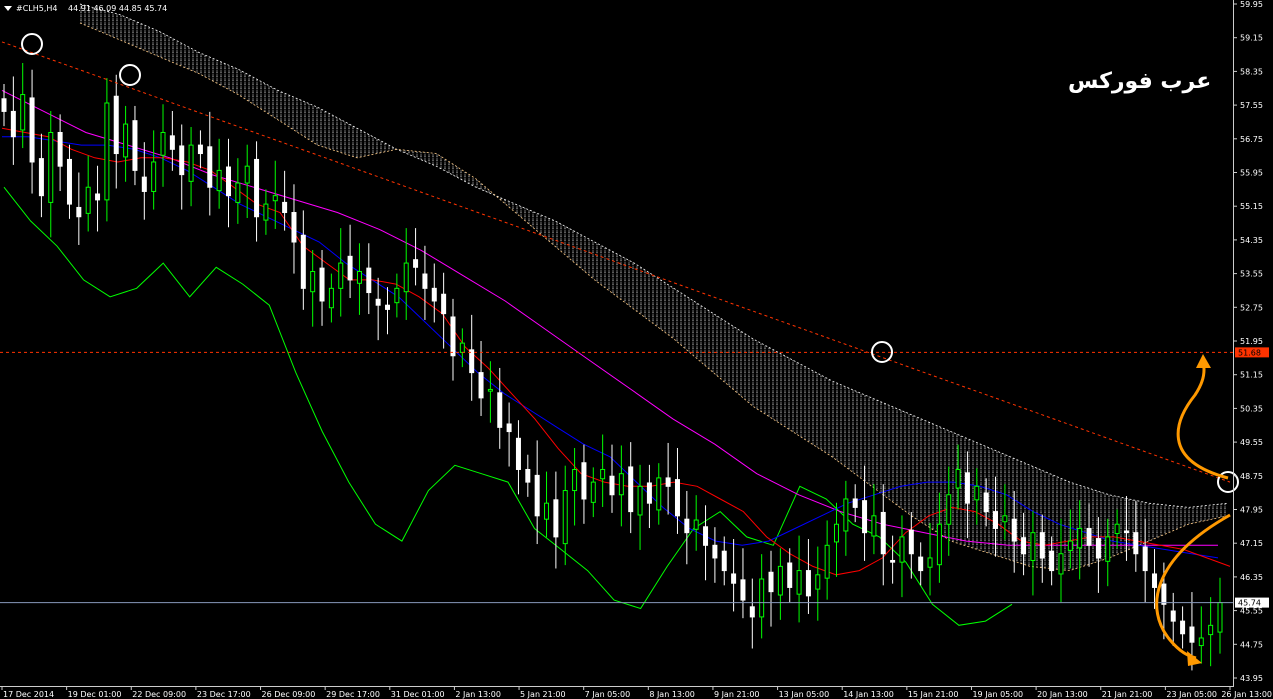 The width and height of the screenshot is (1273, 699). Describe the element at coordinates (1251, 510) in the screenshot. I see `price-tick-label: 47.95` at that location.